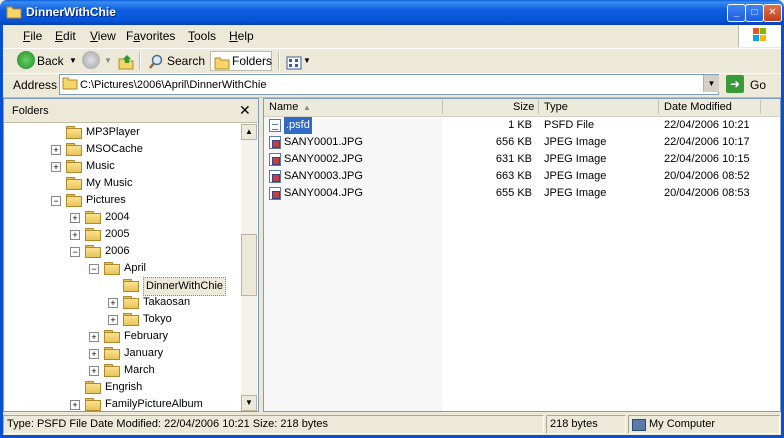 The width and height of the screenshot is (784, 438). What do you see at coordinates (144, 353) in the screenshot?
I see `tree-item-label: January` at bounding box center [144, 353].